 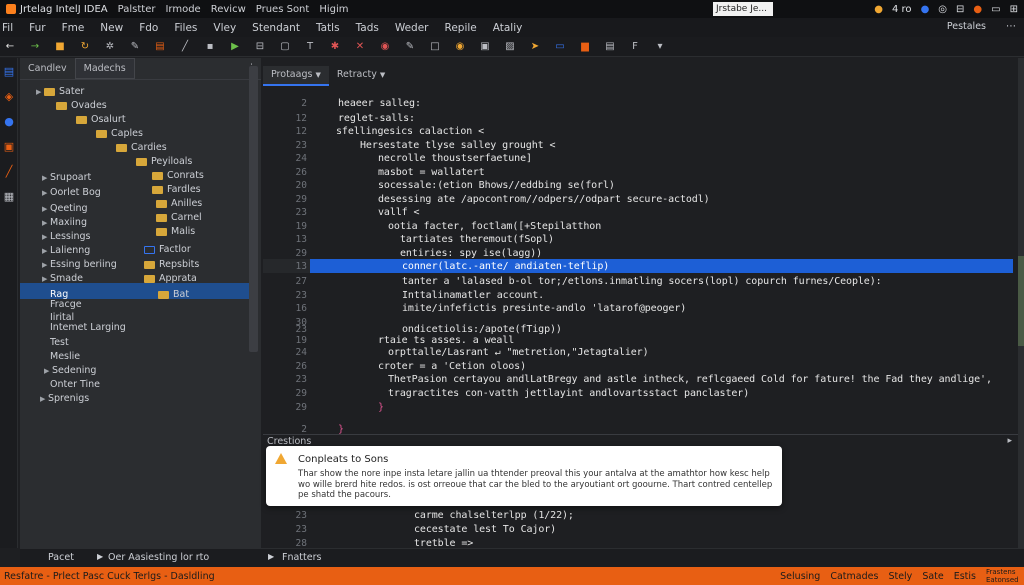 I want to click on build-tool-icon: ╱, so click(x=9, y=172).